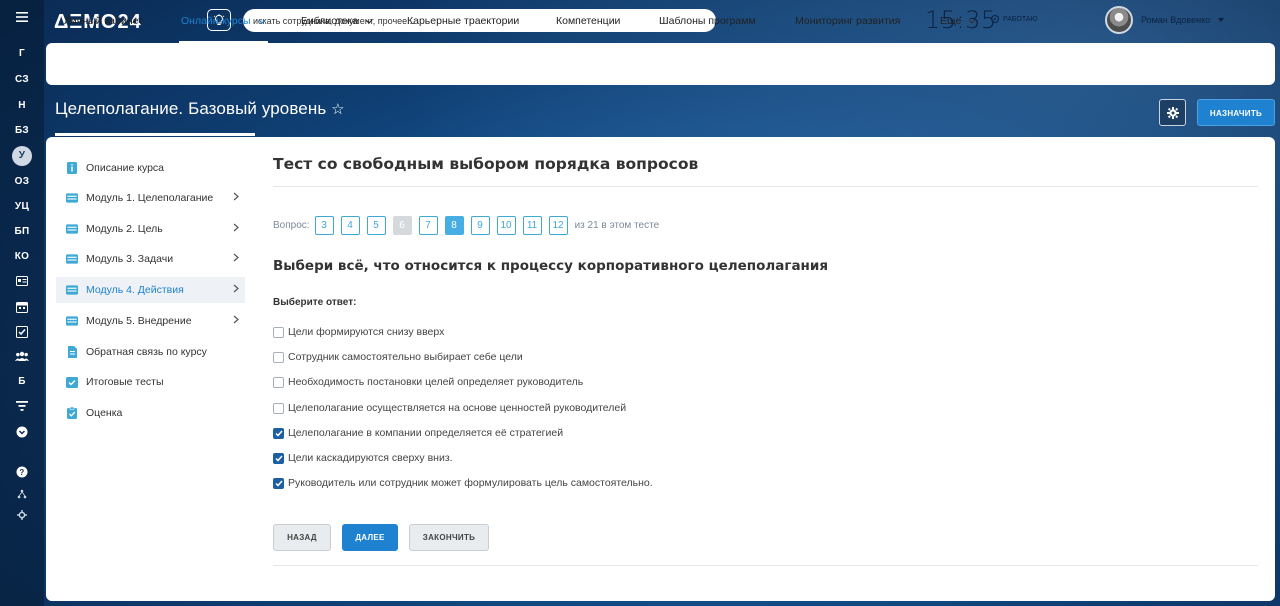 This screenshot has width=1280, height=606. What do you see at coordinates (660, 64) in the screenshot?
I see `main-nav` at bounding box center [660, 64].